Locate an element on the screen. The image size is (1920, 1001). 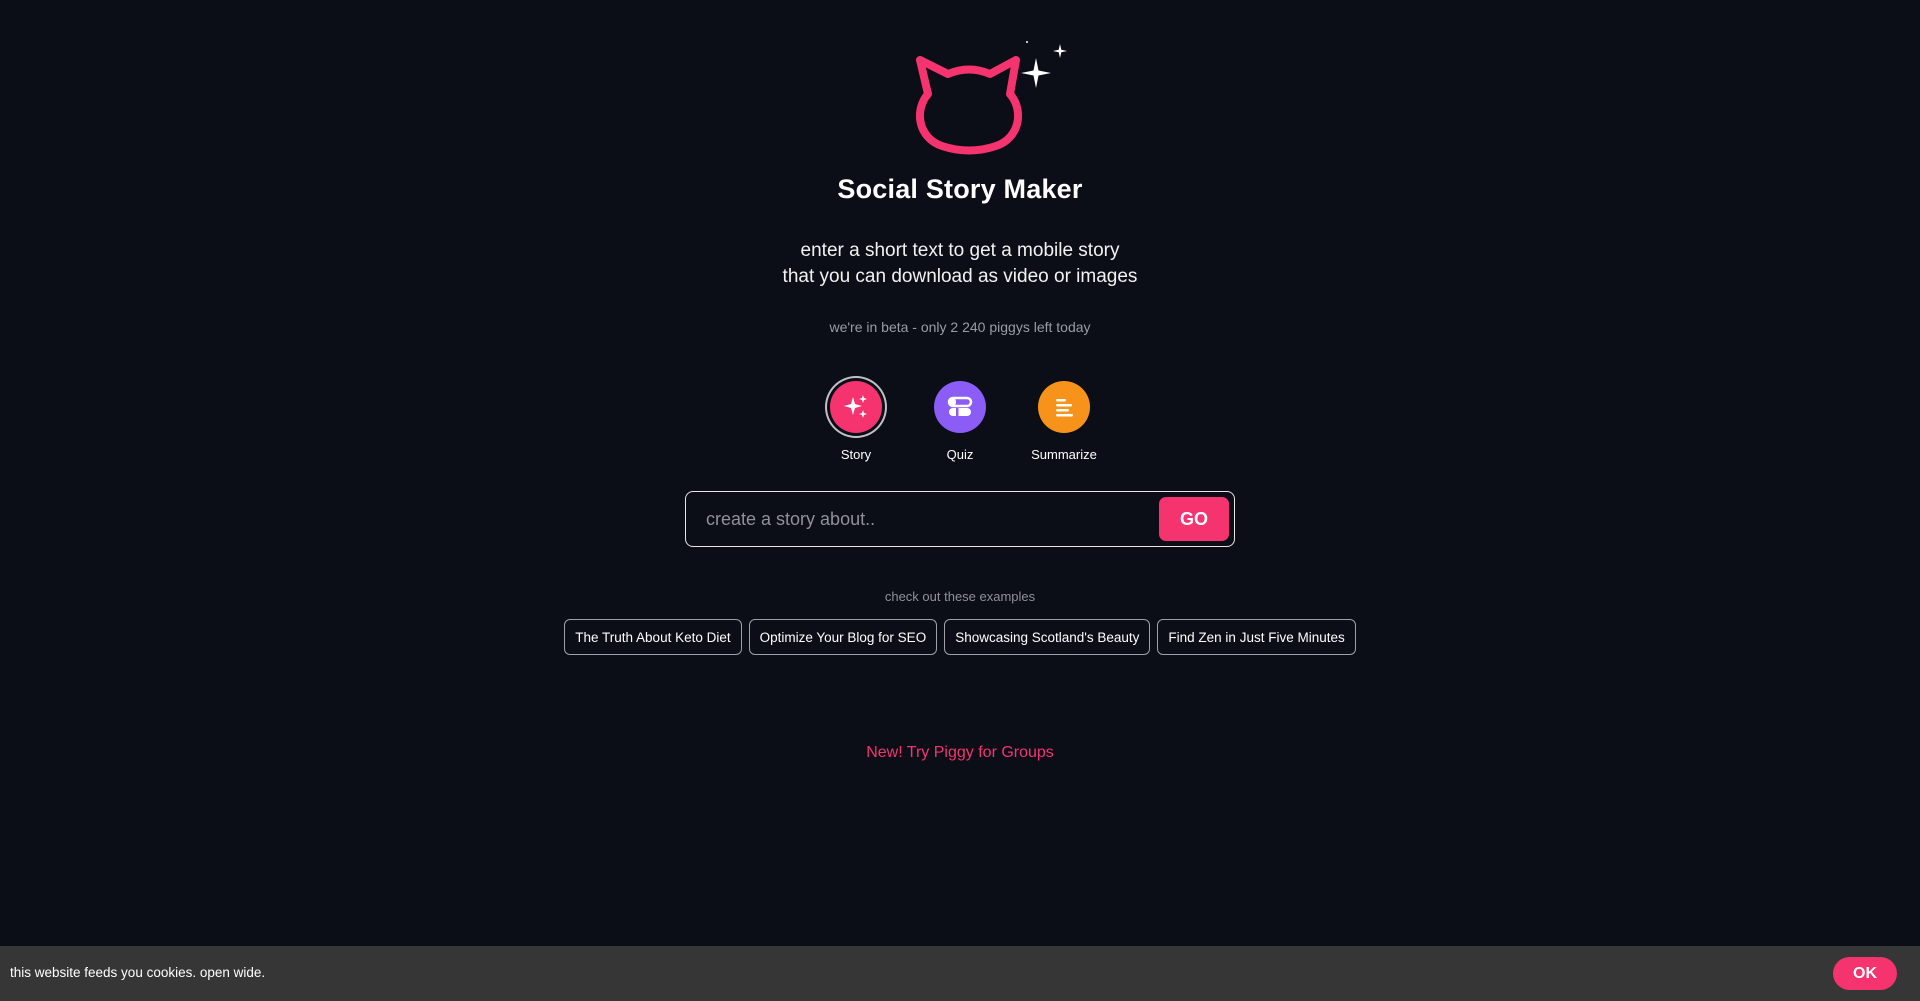
example-chip-zen: Find Zen in Just Five Minutes is located at coordinates (1256, 637).